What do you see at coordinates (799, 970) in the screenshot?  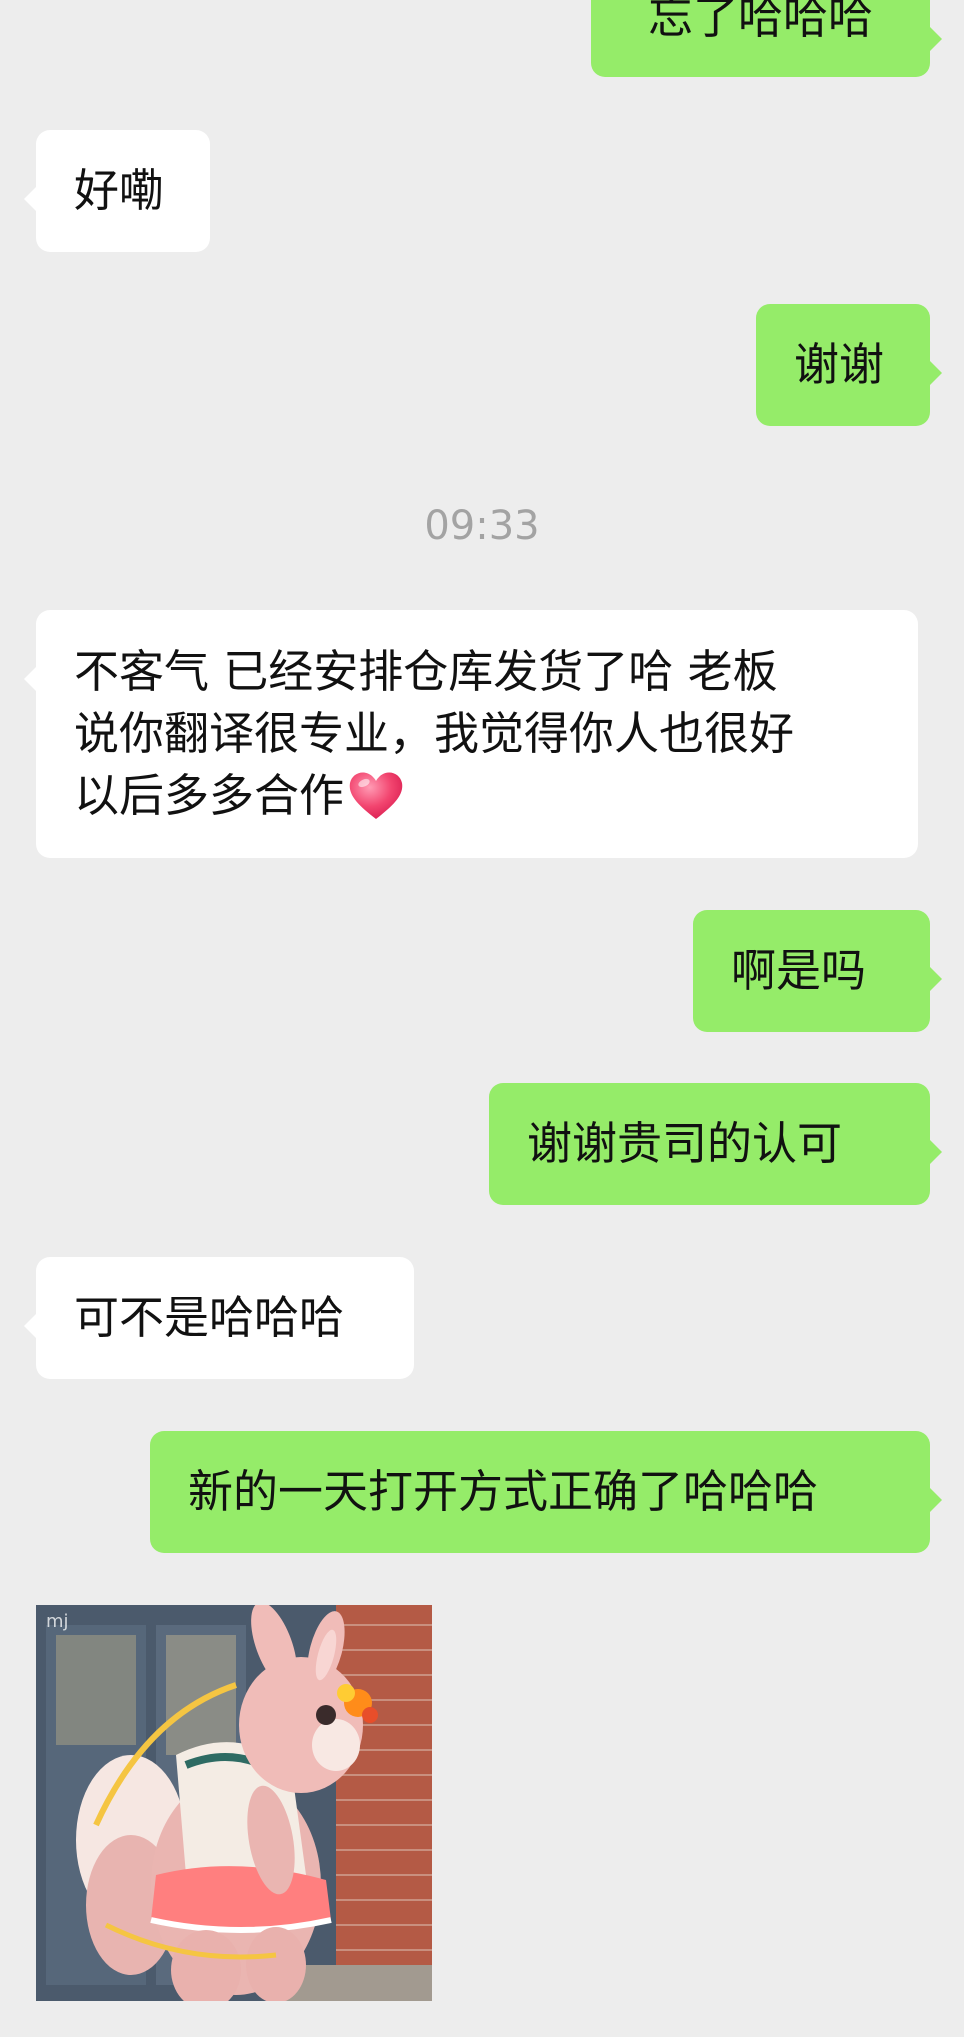 I see `message-text: 啊是吗` at bounding box center [799, 970].